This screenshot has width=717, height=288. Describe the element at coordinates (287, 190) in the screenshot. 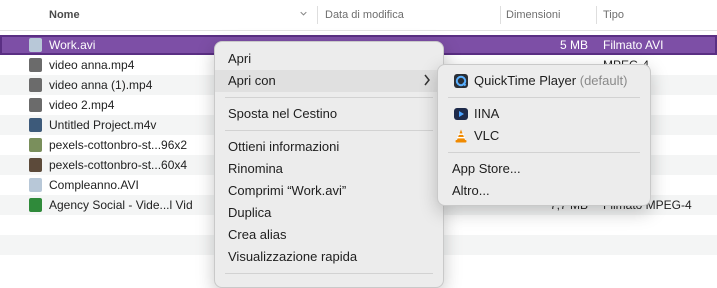

I see `menu-item-label: Comprimi “Work.avi”` at that location.